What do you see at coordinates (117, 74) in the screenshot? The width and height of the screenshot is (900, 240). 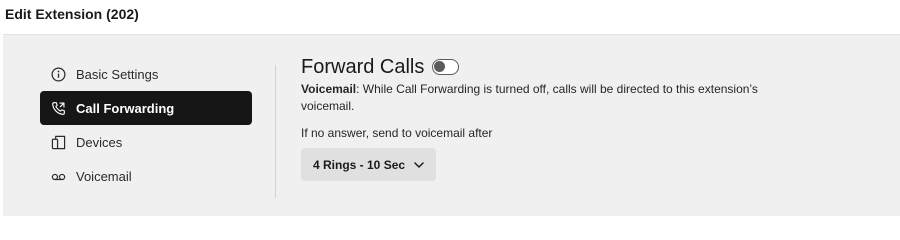 I see `sidebar-item-label: Basic Settings` at bounding box center [117, 74].